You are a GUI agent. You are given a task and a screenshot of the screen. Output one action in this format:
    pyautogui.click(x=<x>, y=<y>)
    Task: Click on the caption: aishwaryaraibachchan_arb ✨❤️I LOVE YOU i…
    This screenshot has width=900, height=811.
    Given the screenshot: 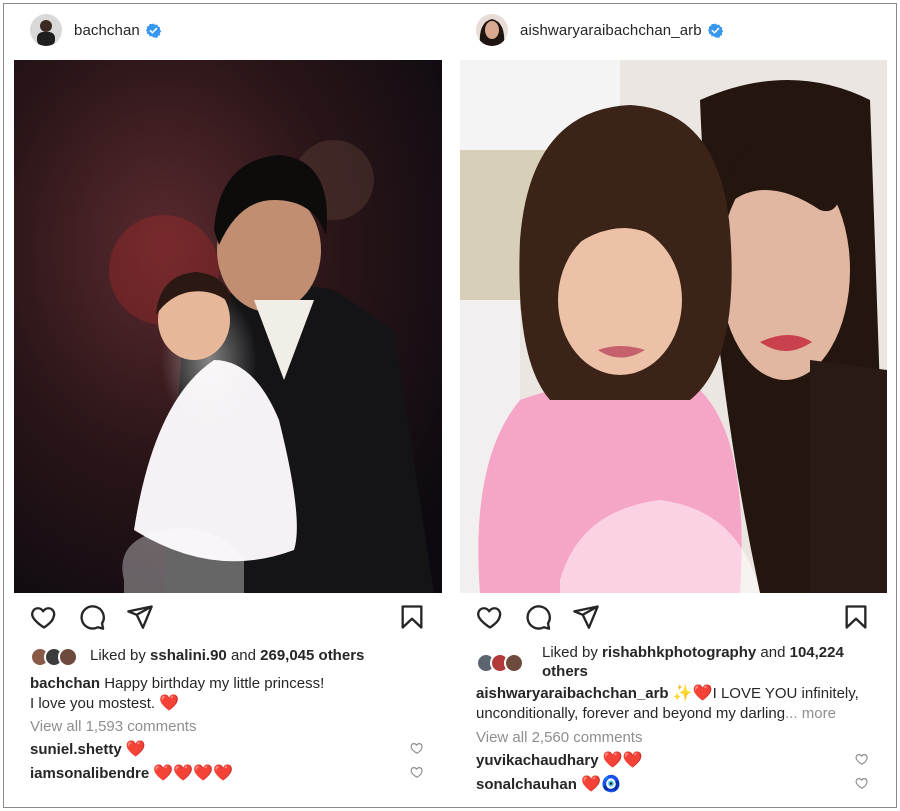 What is the action you would take?
    pyautogui.click(x=667, y=704)
    